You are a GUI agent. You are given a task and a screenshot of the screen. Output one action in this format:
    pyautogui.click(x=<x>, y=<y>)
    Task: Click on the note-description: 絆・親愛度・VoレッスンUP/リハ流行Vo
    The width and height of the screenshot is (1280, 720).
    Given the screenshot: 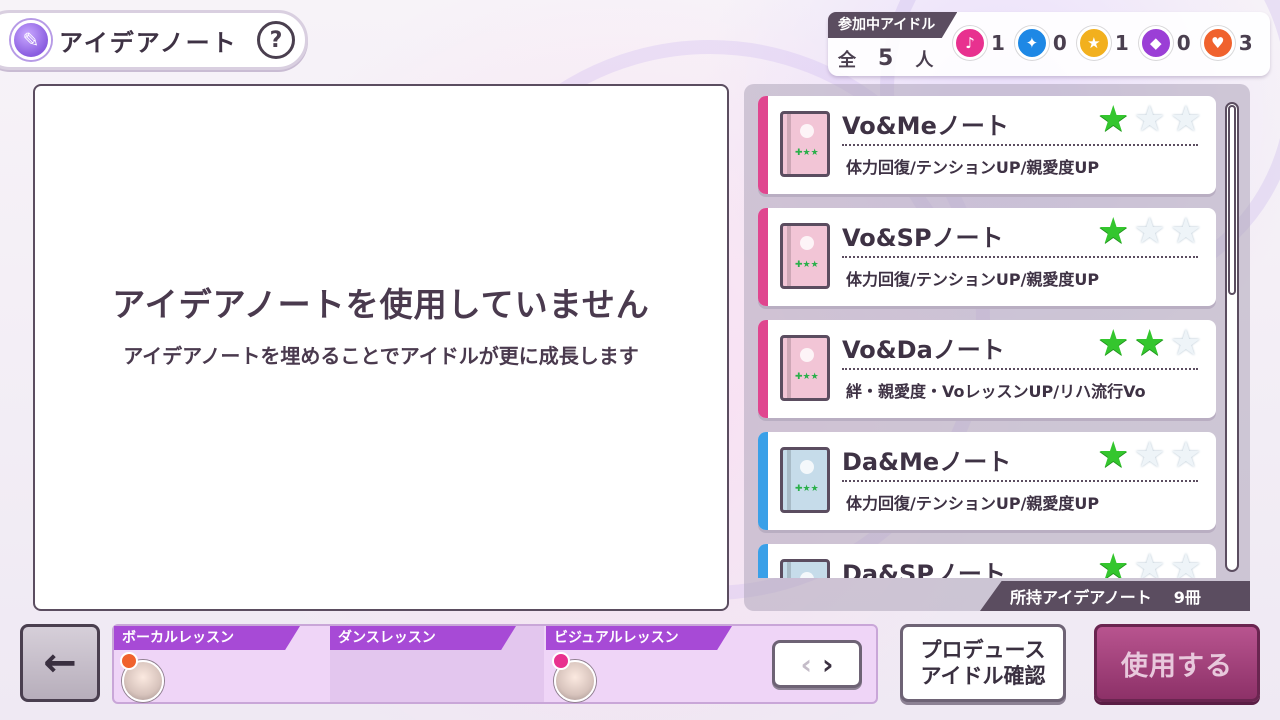 What is the action you would take?
    pyautogui.click(x=996, y=391)
    